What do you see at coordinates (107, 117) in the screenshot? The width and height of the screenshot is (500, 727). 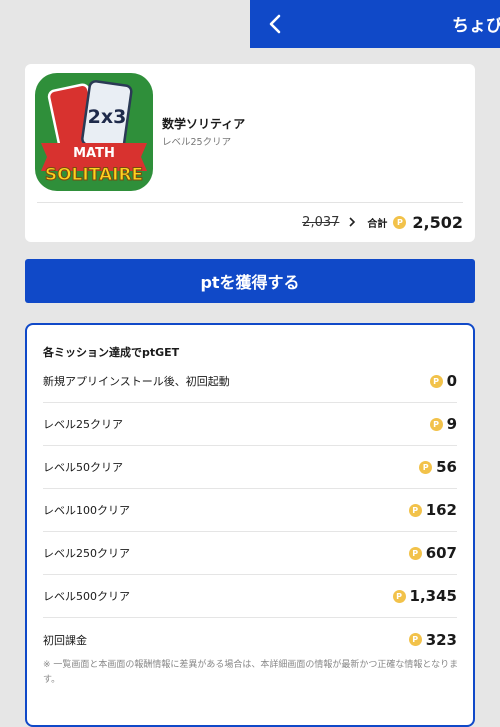 I see `icon-text-top: 2x3` at bounding box center [107, 117].